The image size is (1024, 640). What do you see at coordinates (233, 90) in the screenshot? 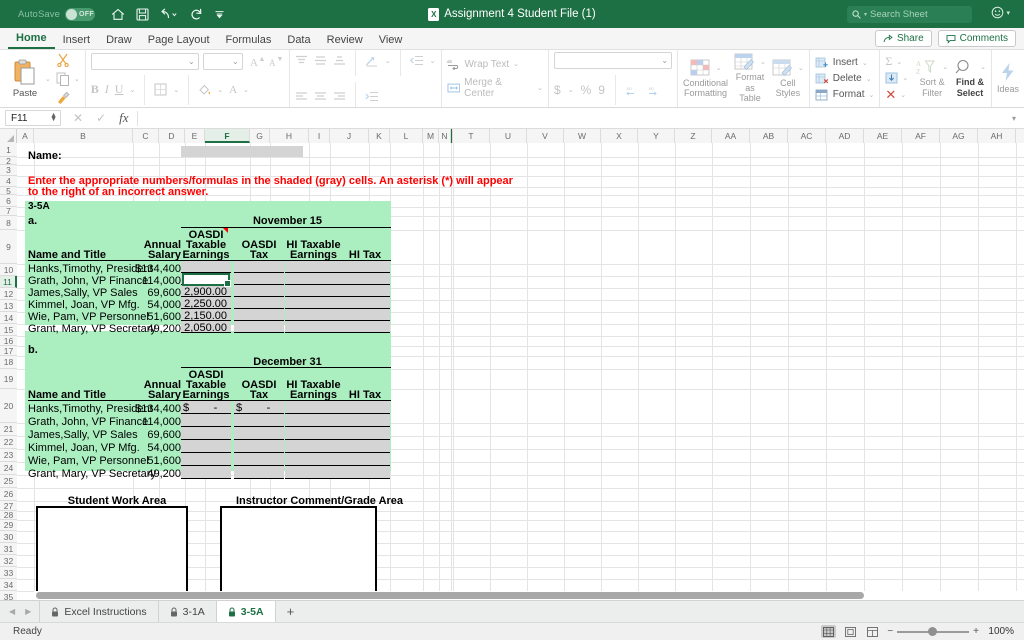
I see `font-color-icon: A` at bounding box center [233, 90].